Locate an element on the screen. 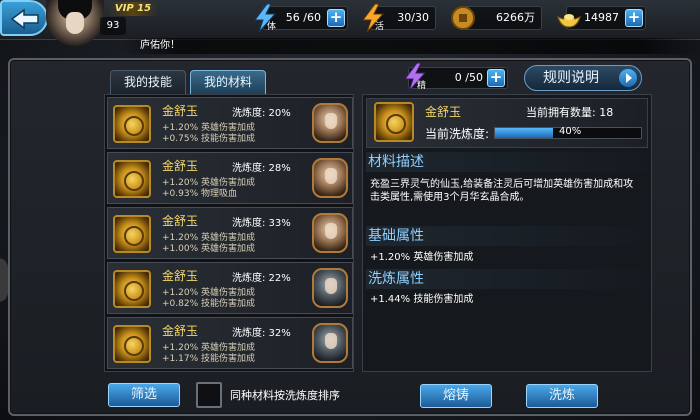 This screenshot has height=420, width=700. desc-section-title: 材料描述 is located at coordinates (507, 162).